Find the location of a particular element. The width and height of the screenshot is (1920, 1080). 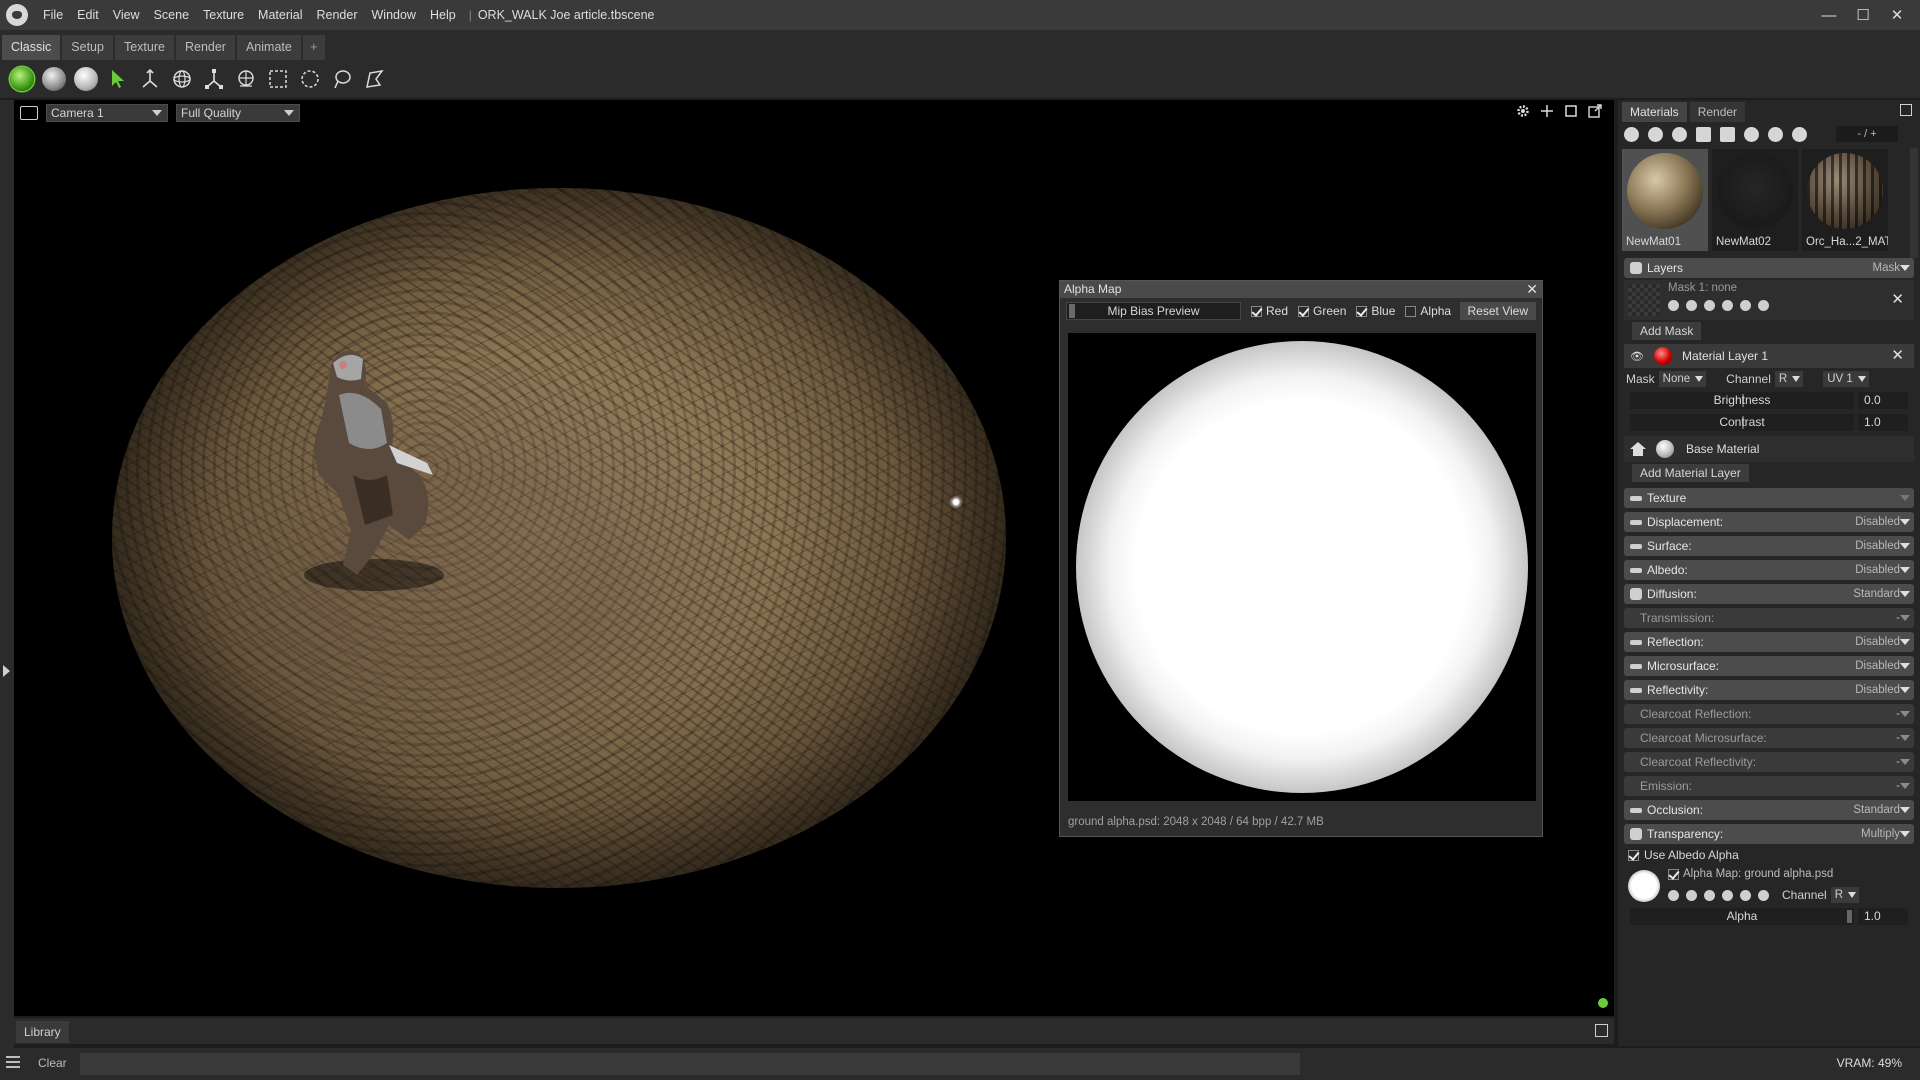

module-clearcoat-reflection: Clearcoat Reflection: - is located at coordinates (1769, 714).